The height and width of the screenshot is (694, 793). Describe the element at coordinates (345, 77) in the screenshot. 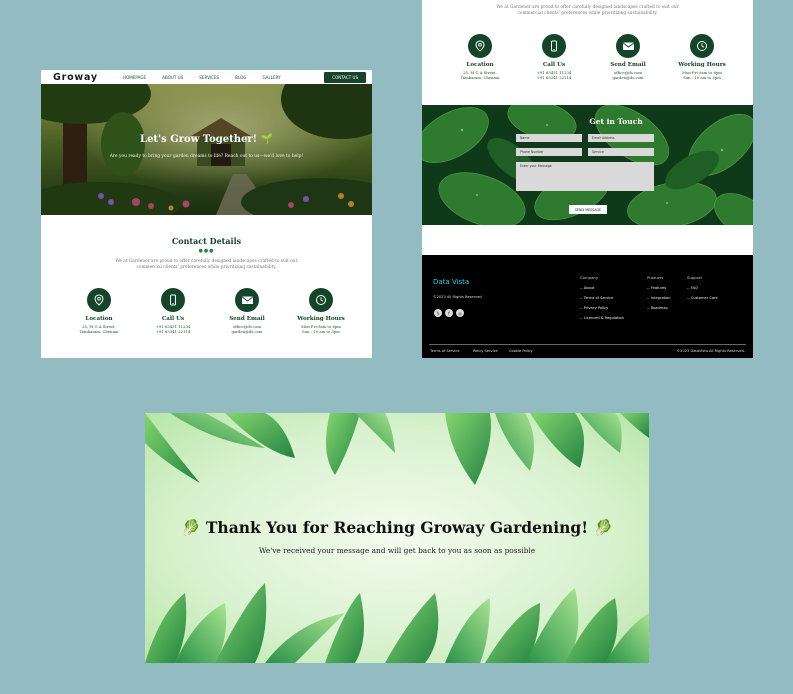

I see `contact-us-button: CONTACT US` at that location.